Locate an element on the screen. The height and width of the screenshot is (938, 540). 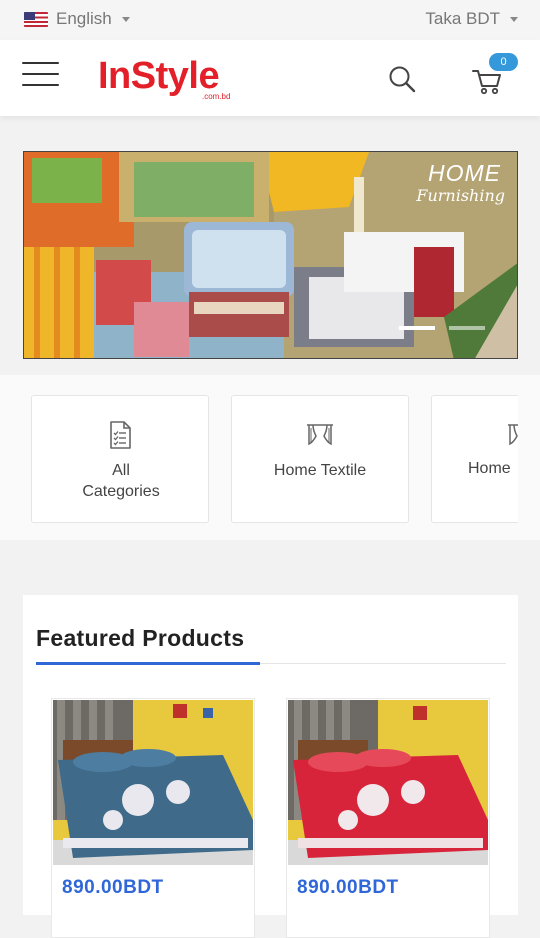
category-label: Home Textile is located at coordinates (320, 470).